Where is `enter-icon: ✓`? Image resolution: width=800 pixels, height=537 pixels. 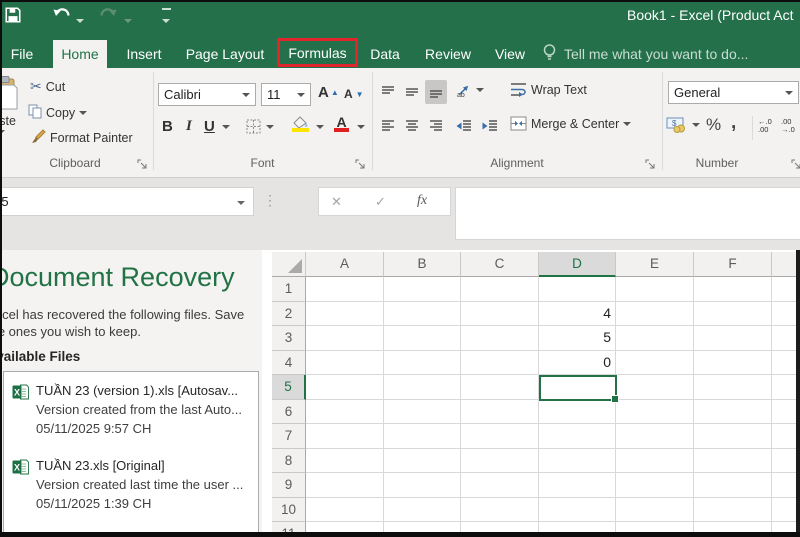
enter-icon: ✓ is located at coordinates (380, 202).